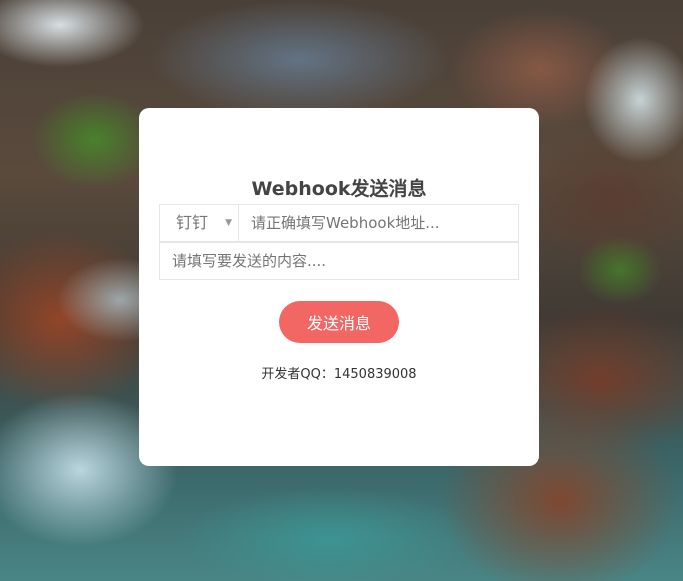  I want to click on developer-contact: 开发者QQ：1450839008, so click(339, 374).